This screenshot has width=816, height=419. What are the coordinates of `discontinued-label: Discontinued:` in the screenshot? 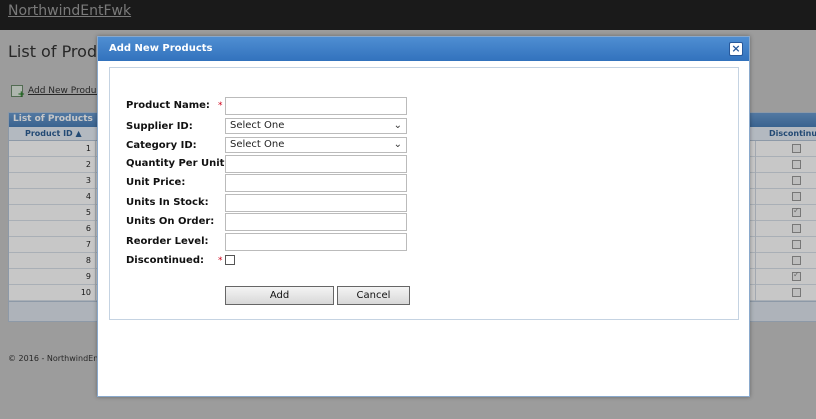 It's located at (165, 260).